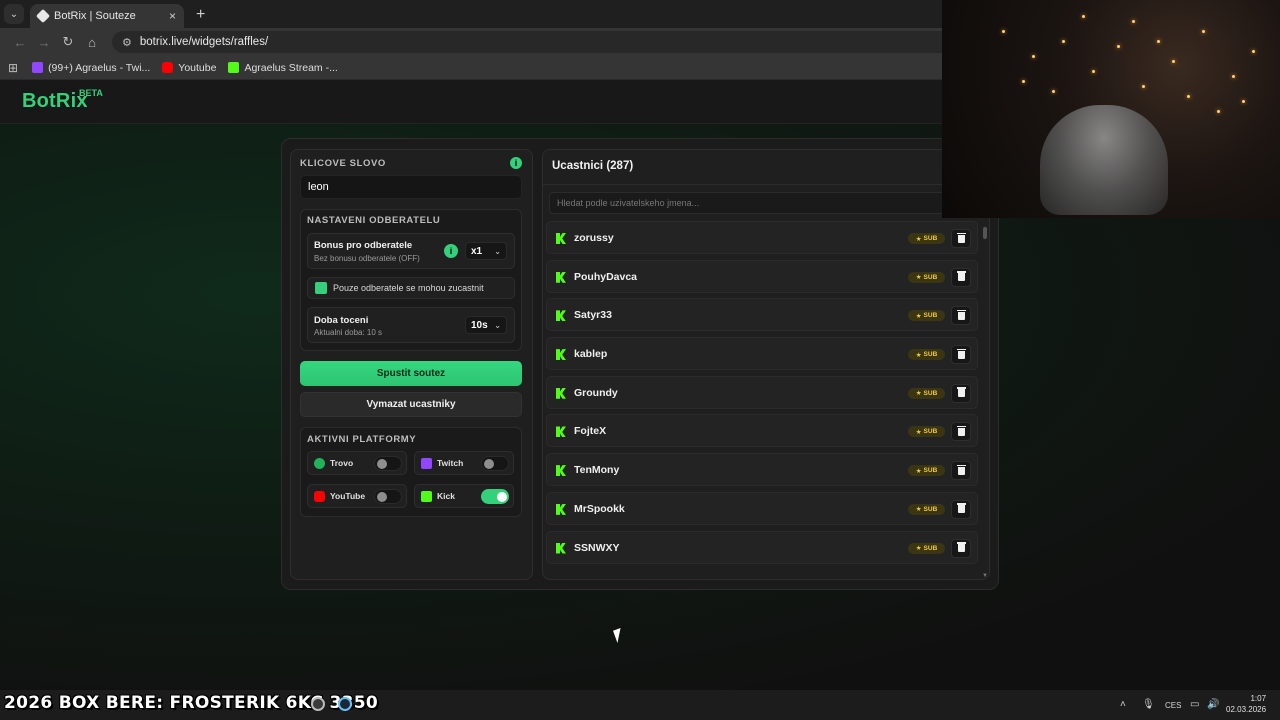  What do you see at coordinates (189, 68) in the screenshot?
I see `bookmark-youtube: Youtube` at bounding box center [189, 68].